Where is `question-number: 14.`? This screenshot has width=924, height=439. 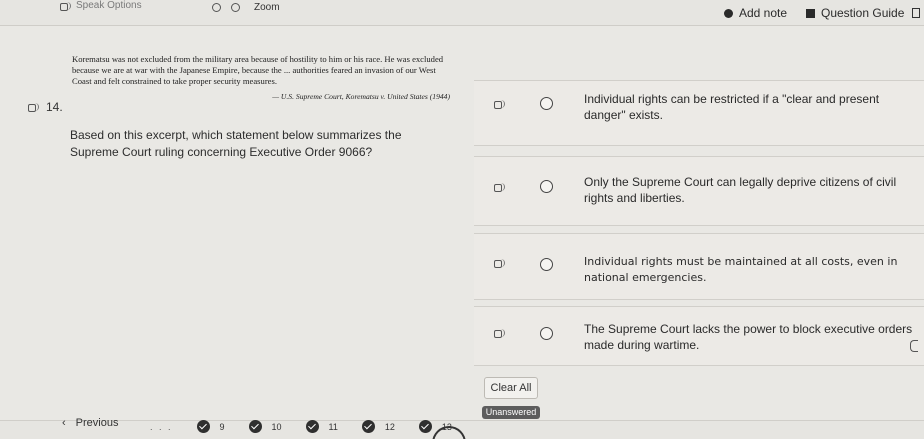
question-number: 14. is located at coordinates (45, 107).